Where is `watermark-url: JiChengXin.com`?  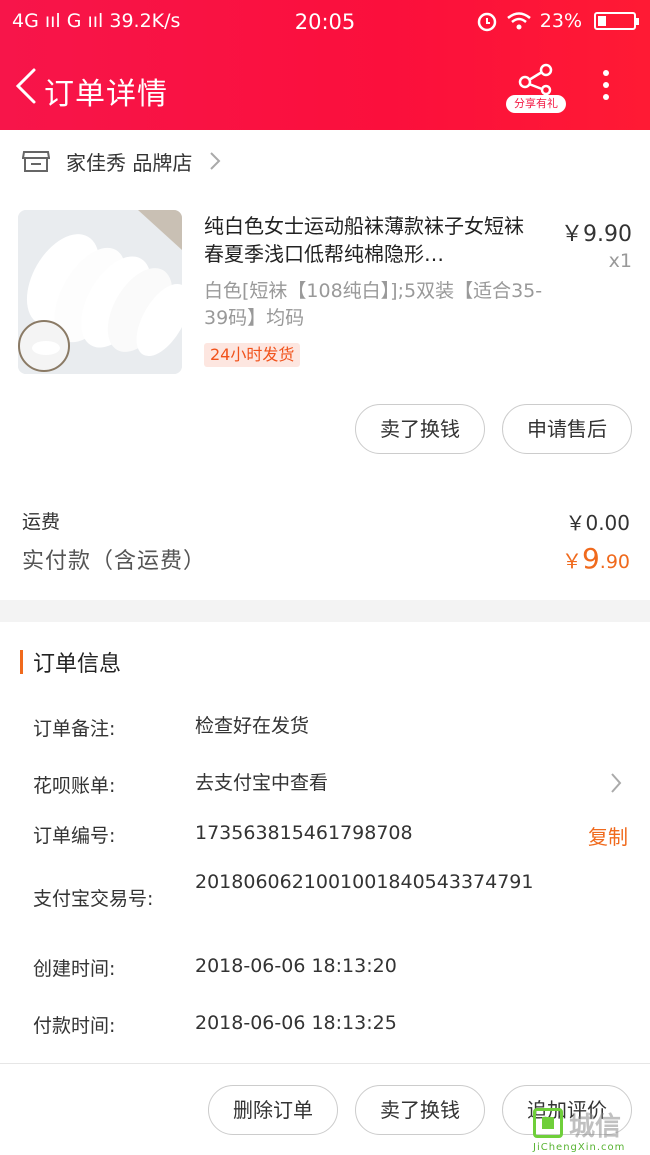
watermark-url: JiChengXin.com is located at coordinates (579, 1147).